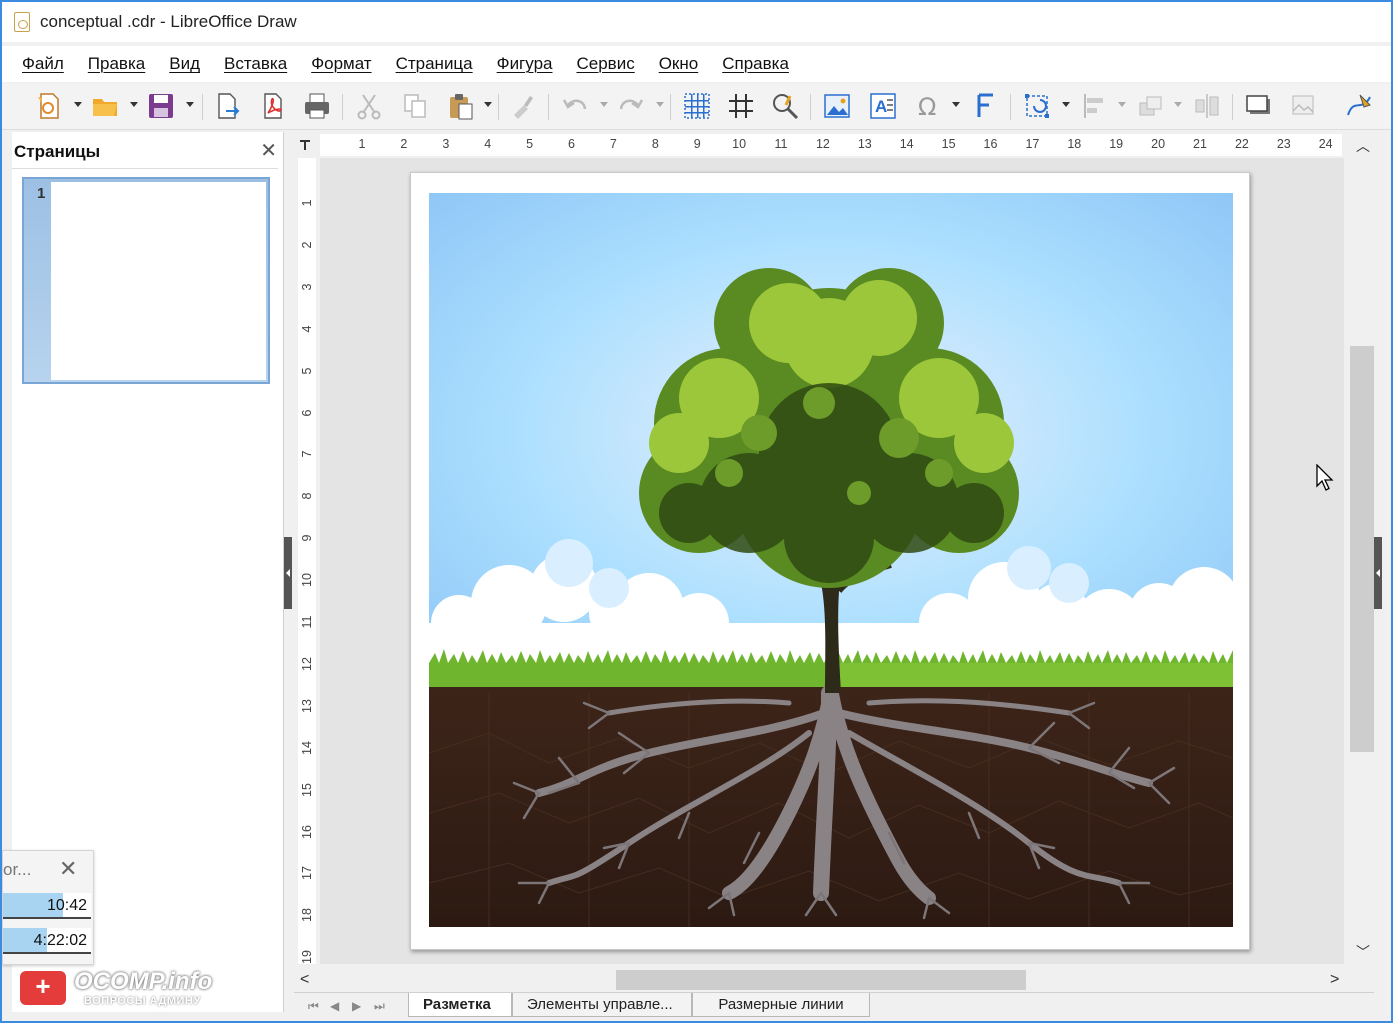 The width and height of the screenshot is (1393, 1023). What do you see at coordinates (334, 1006) in the screenshot?
I see `previous-layer-icon: ◀` at bounding box center [334, 1006].